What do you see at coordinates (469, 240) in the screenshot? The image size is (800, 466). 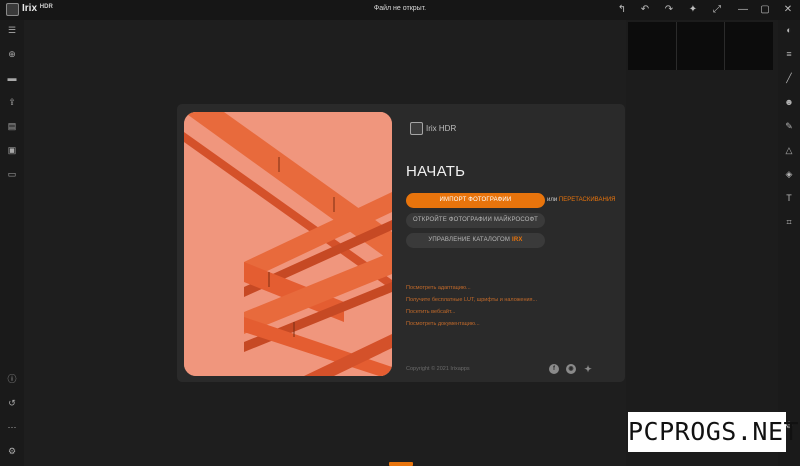 I see `catalog-button-label: УПРАВЛЕНИЕ КАТАЛОГОМ` at bounding box center [469, 240].